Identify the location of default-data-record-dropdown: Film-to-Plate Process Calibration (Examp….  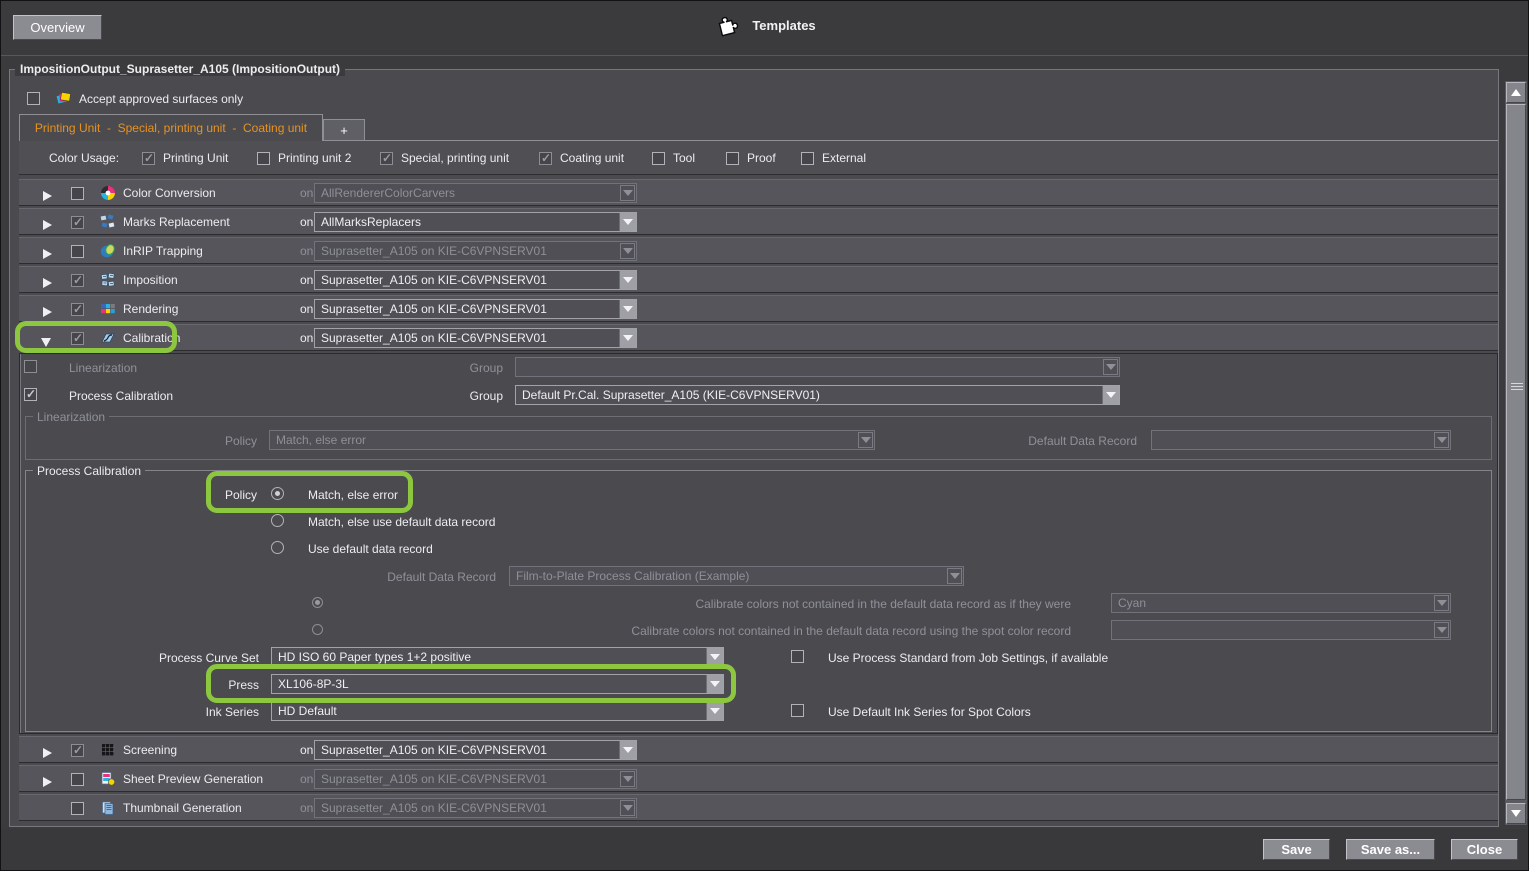
(736, 576).